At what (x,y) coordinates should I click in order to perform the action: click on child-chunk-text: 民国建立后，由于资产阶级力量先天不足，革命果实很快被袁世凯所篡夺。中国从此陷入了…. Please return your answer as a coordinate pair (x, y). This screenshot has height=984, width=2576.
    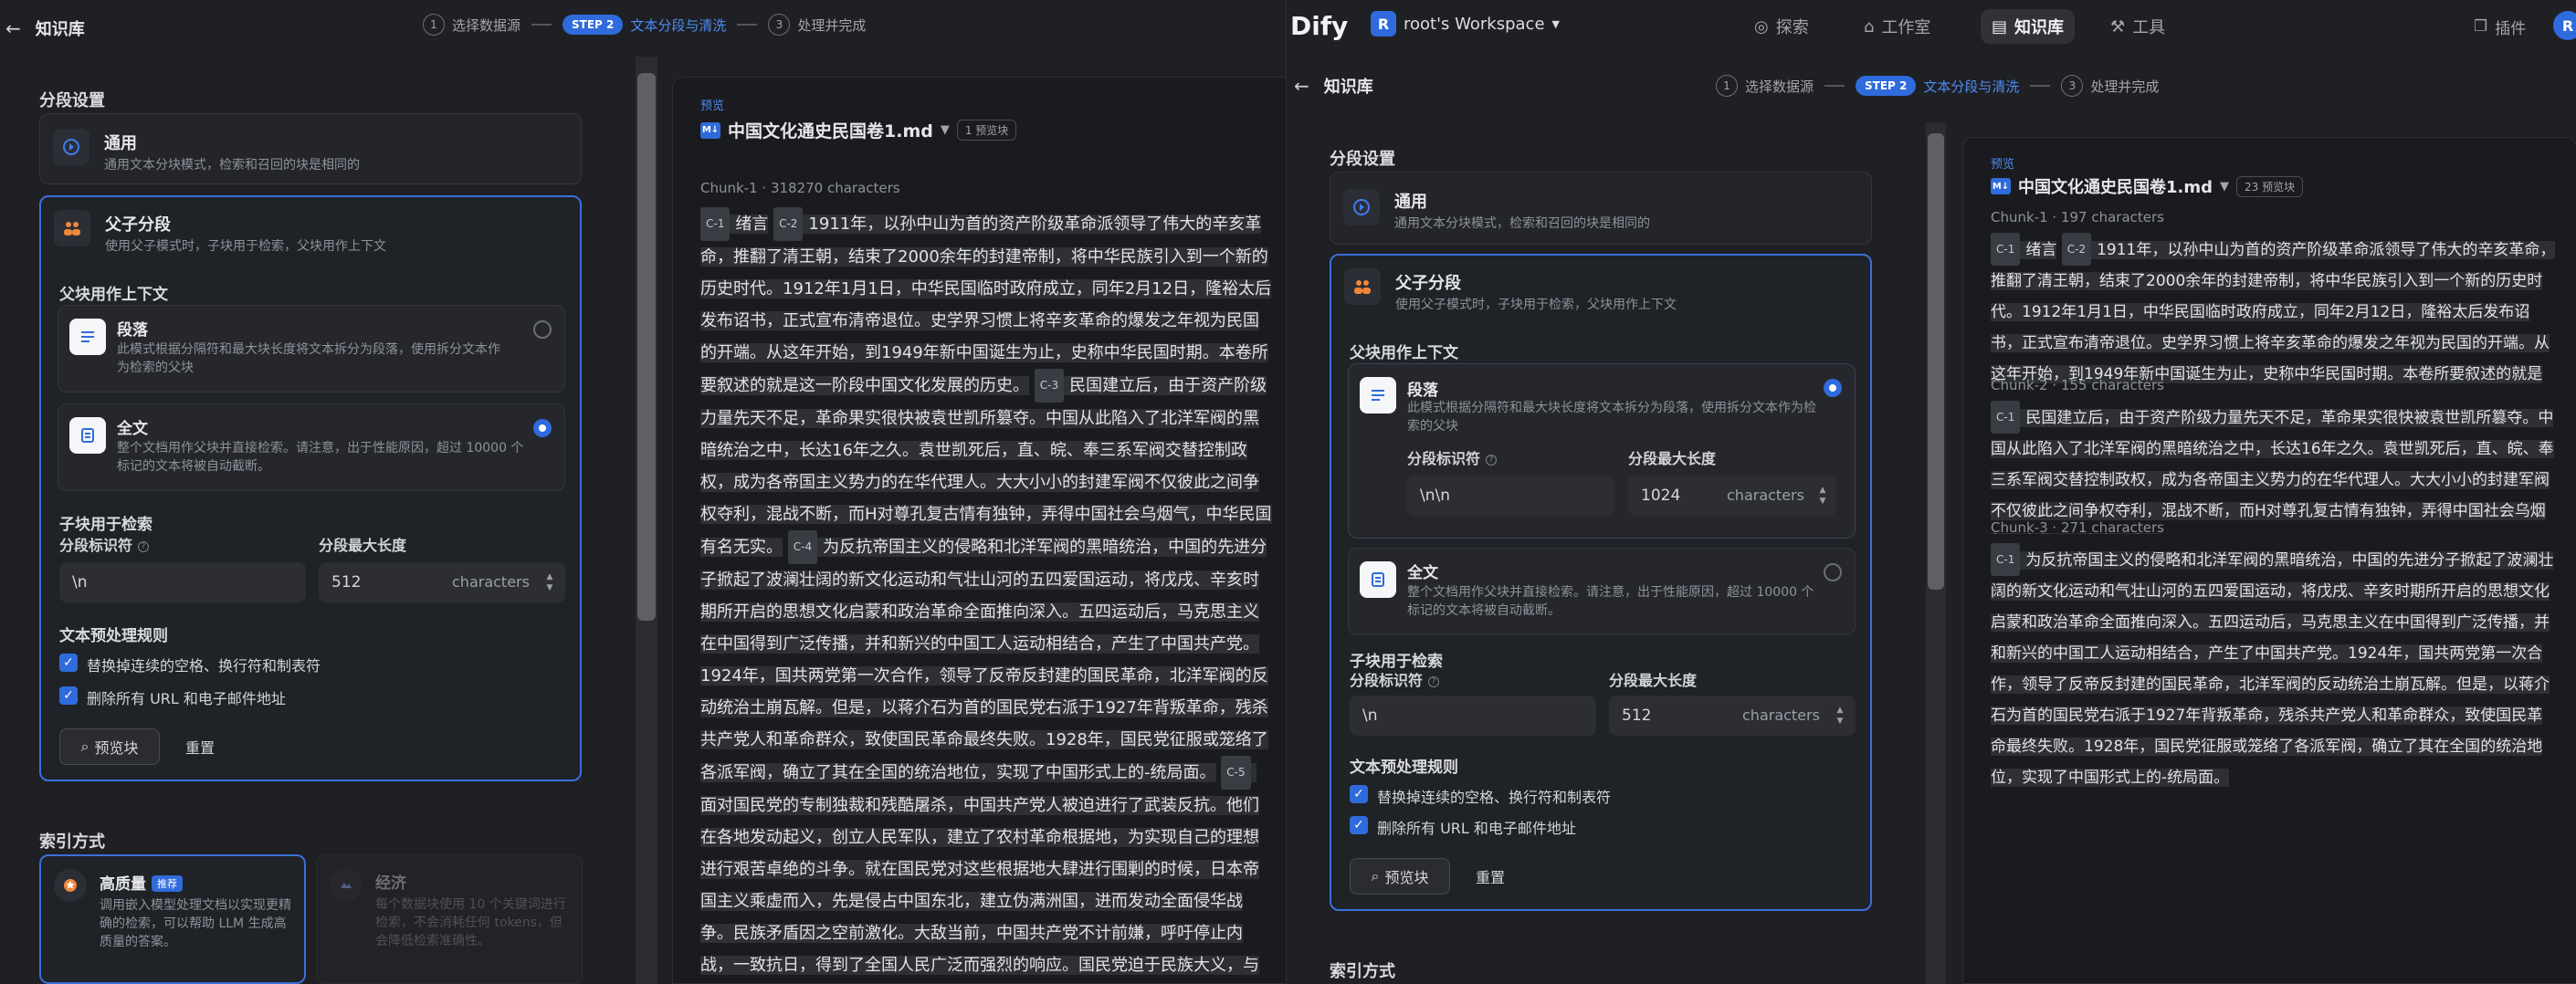
    Looking at the image, I should click on (2272, 471).